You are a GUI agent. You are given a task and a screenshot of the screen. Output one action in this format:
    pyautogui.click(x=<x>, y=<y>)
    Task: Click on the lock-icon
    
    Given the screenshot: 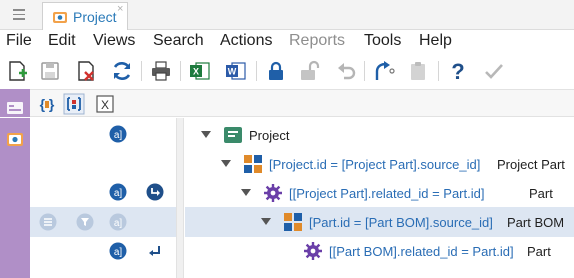 What is the action you would take?
    pyautogui.click(x=276, y=71)
    